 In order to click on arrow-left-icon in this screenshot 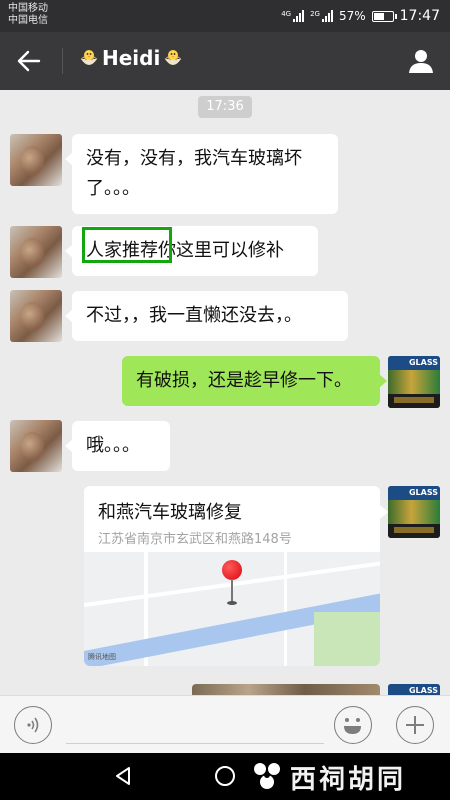, I will do `click(29, 61)`.